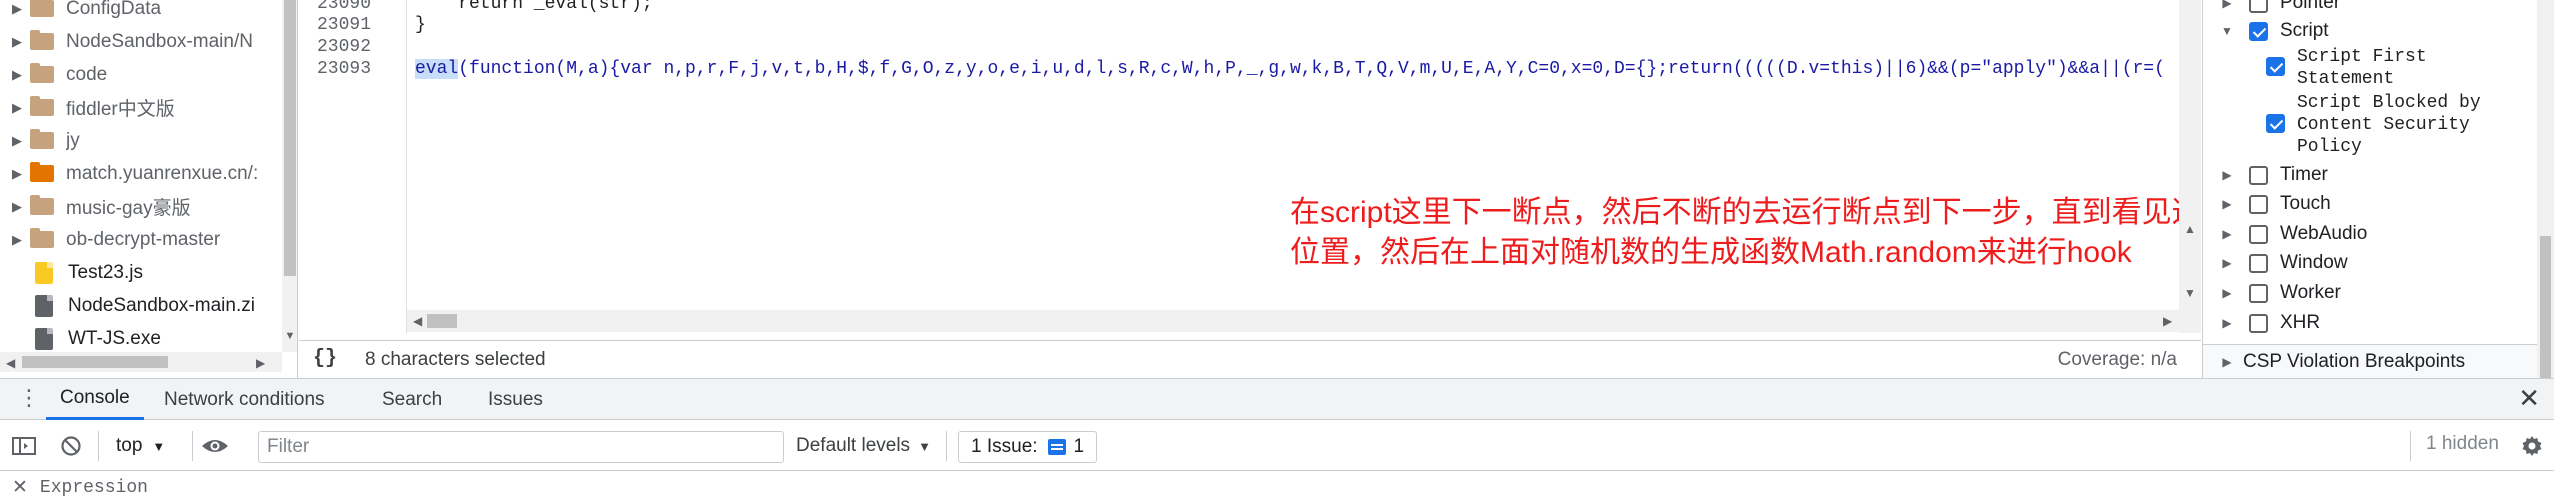 The height and width of the screenshot is (504, 2554). What do you see at coordinates (521, 447) in the screenshot?
I see `console-filter-input: Filter` at bounding box center [521, 447].